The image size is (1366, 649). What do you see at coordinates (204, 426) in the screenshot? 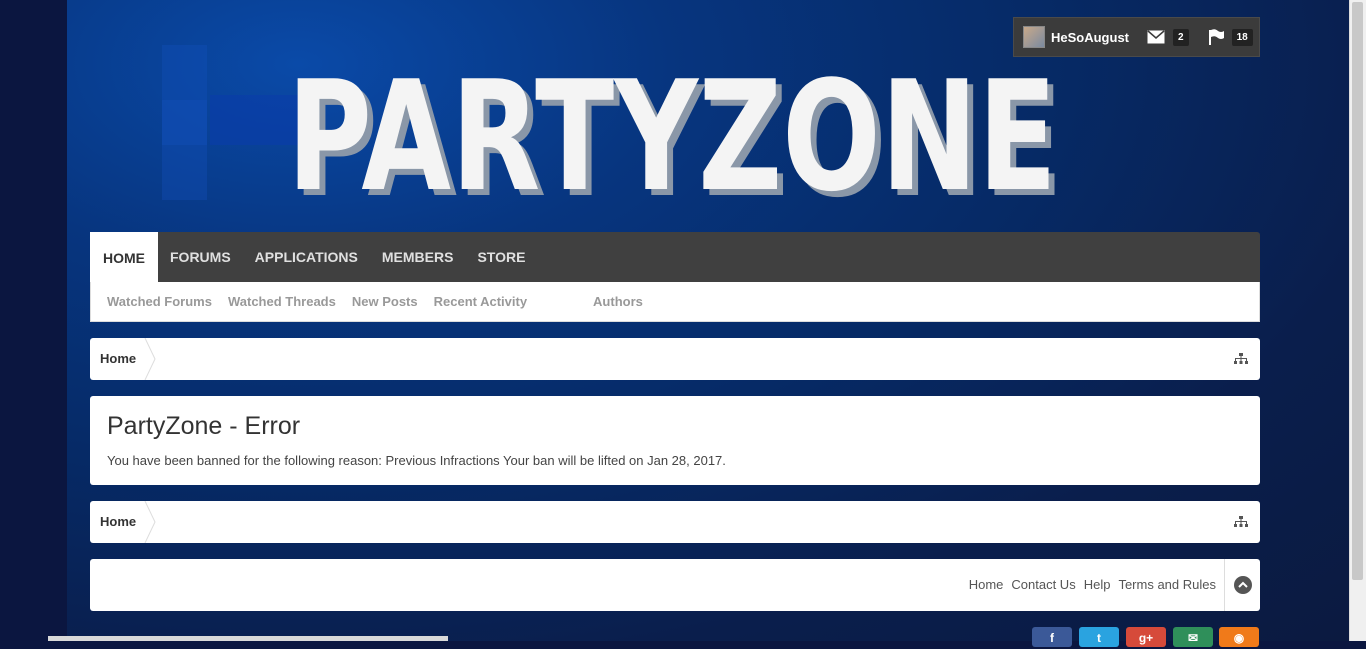
I see `page-title: PartyZone - Error` at bounding box center [204, 426].